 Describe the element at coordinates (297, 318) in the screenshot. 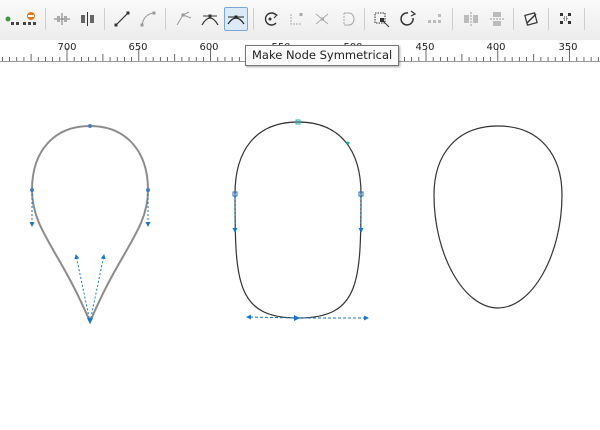

I see `selected-node` at that location.